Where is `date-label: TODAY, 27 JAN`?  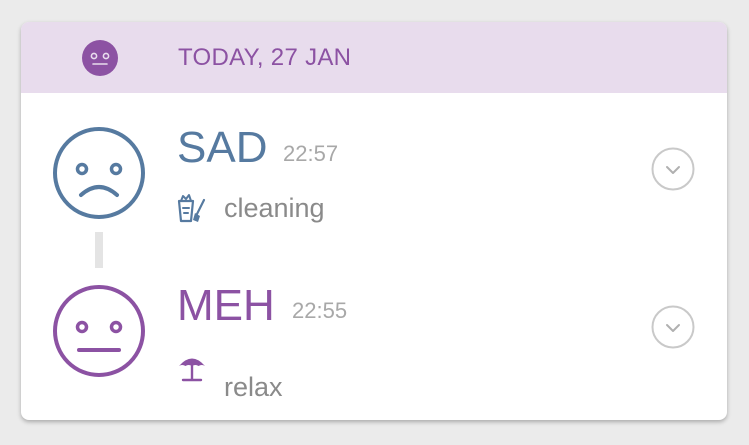 date-label: TODAY, 27 JAN is located at coordinates (265, 57).